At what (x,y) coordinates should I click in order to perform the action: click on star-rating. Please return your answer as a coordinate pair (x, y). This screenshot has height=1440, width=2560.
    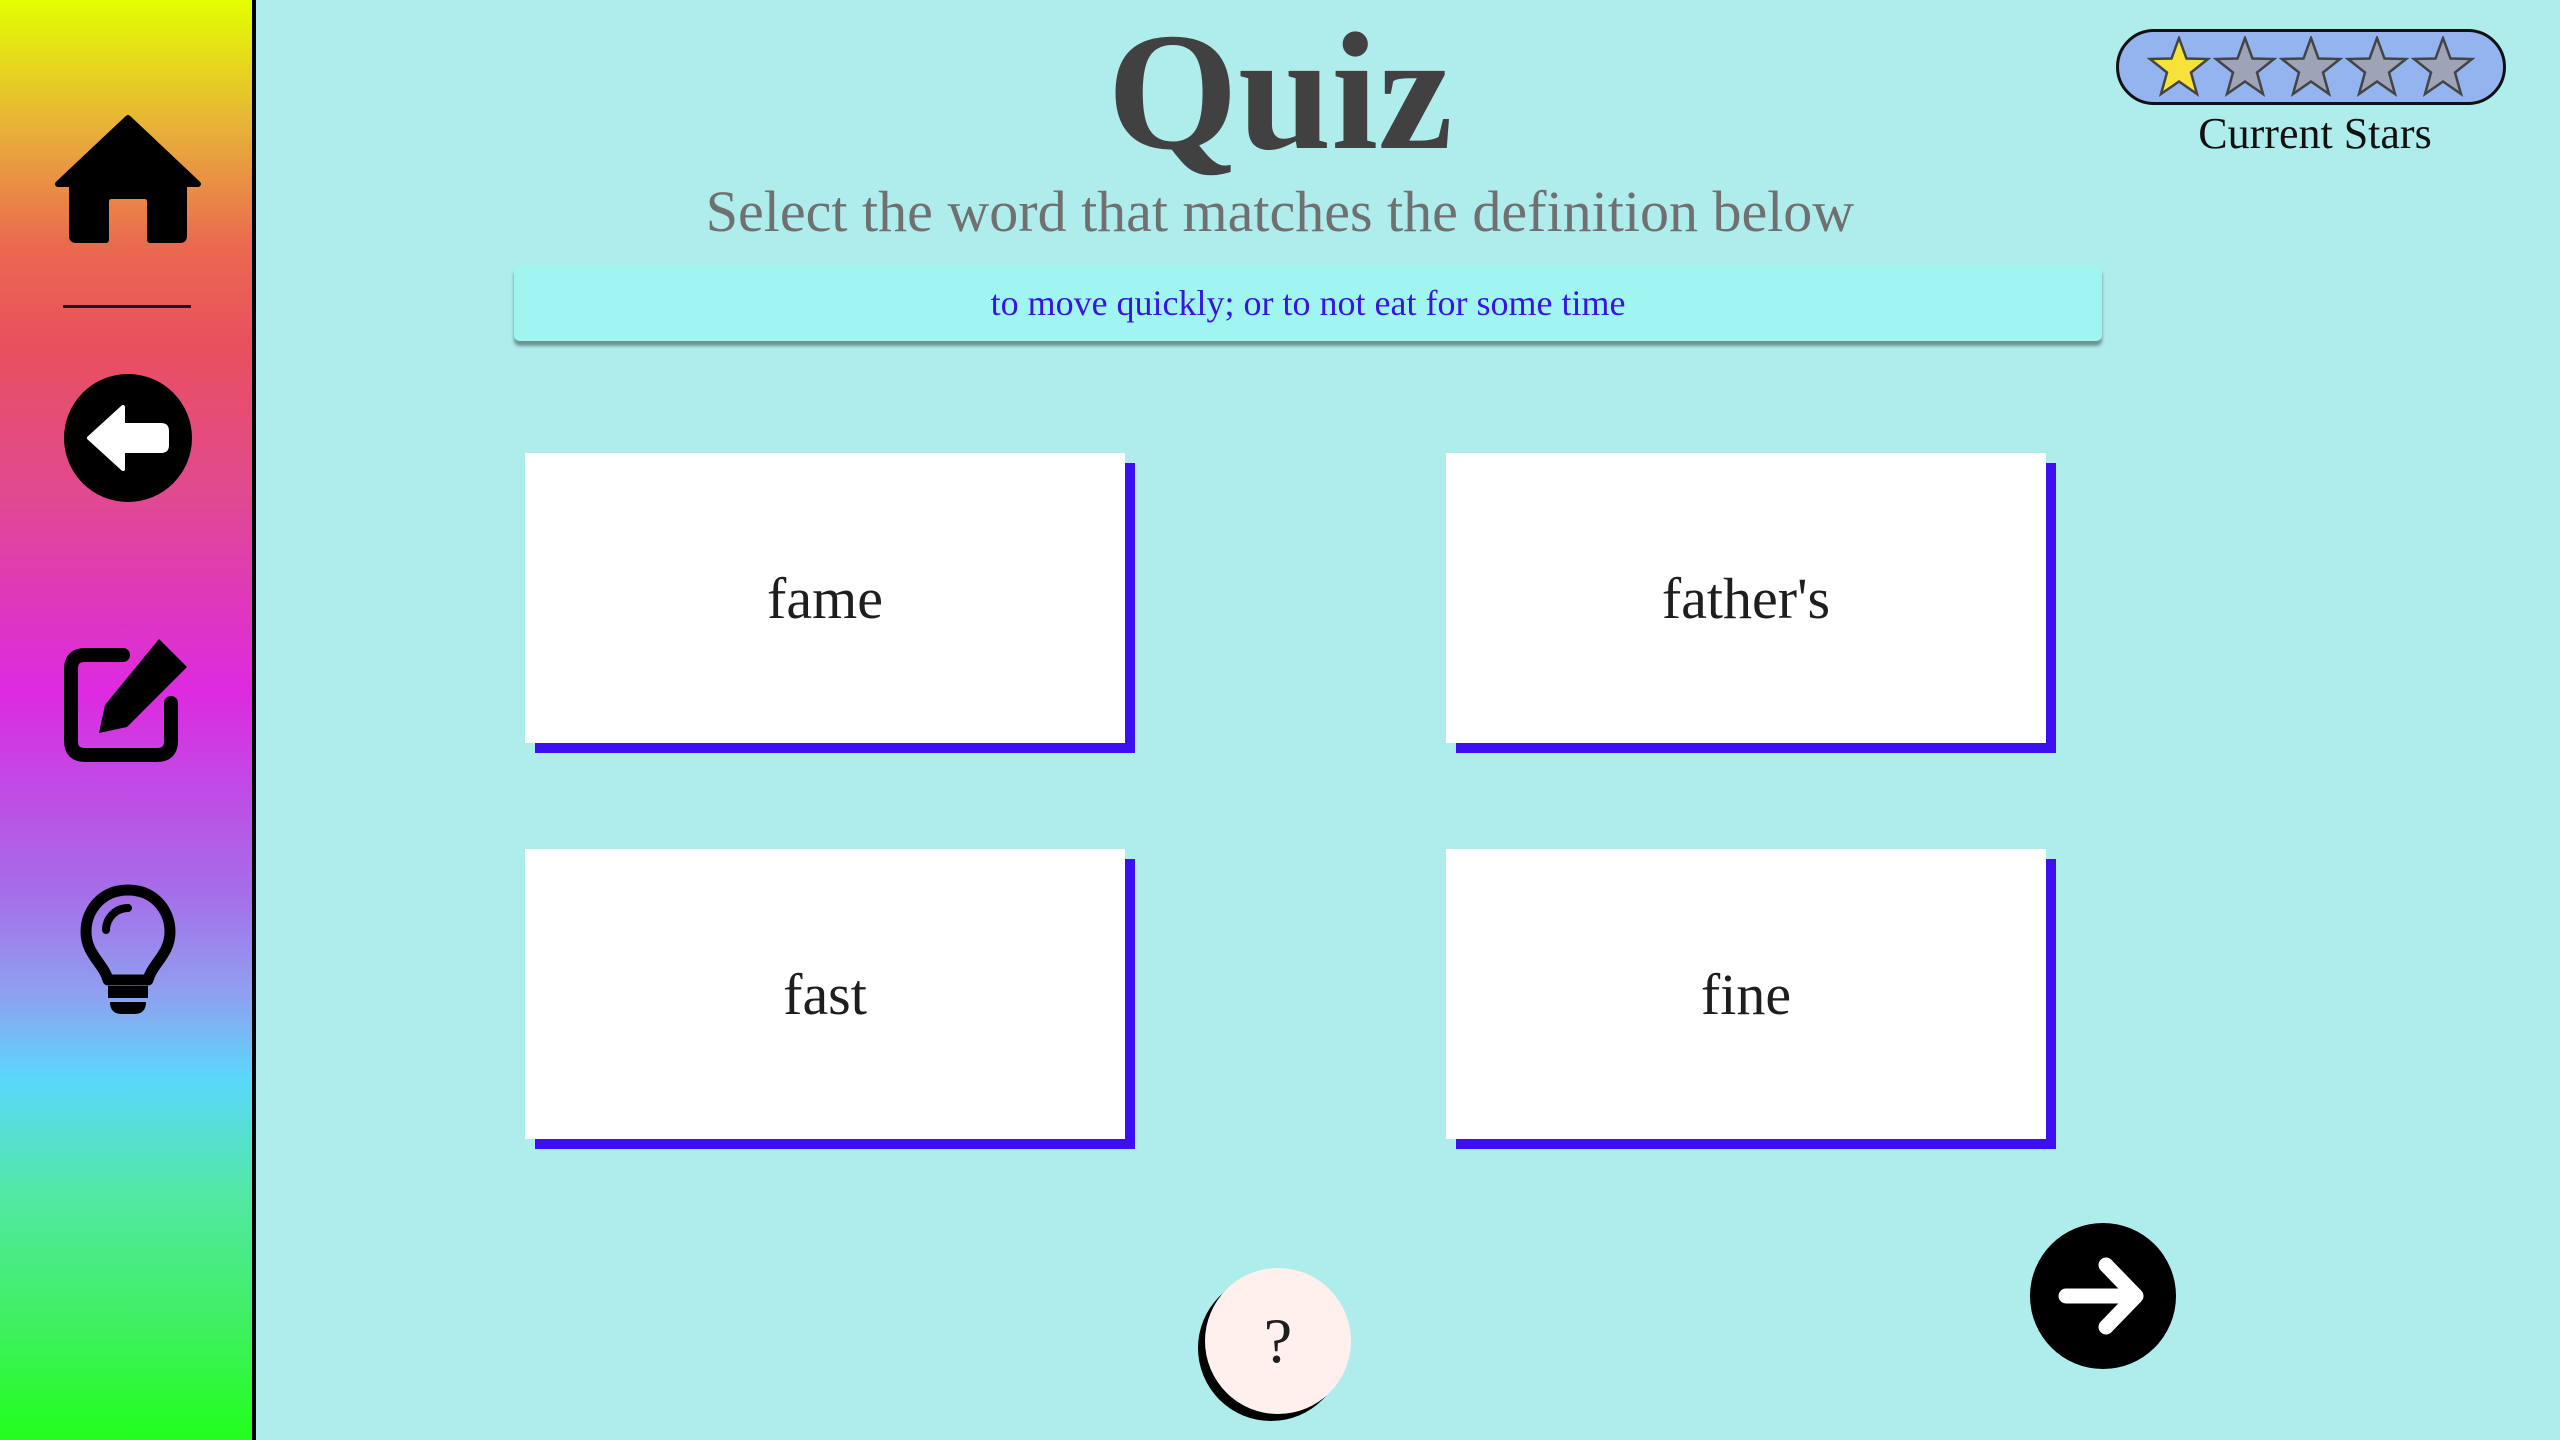
    Looking at the image, I should click on (2311, 67).